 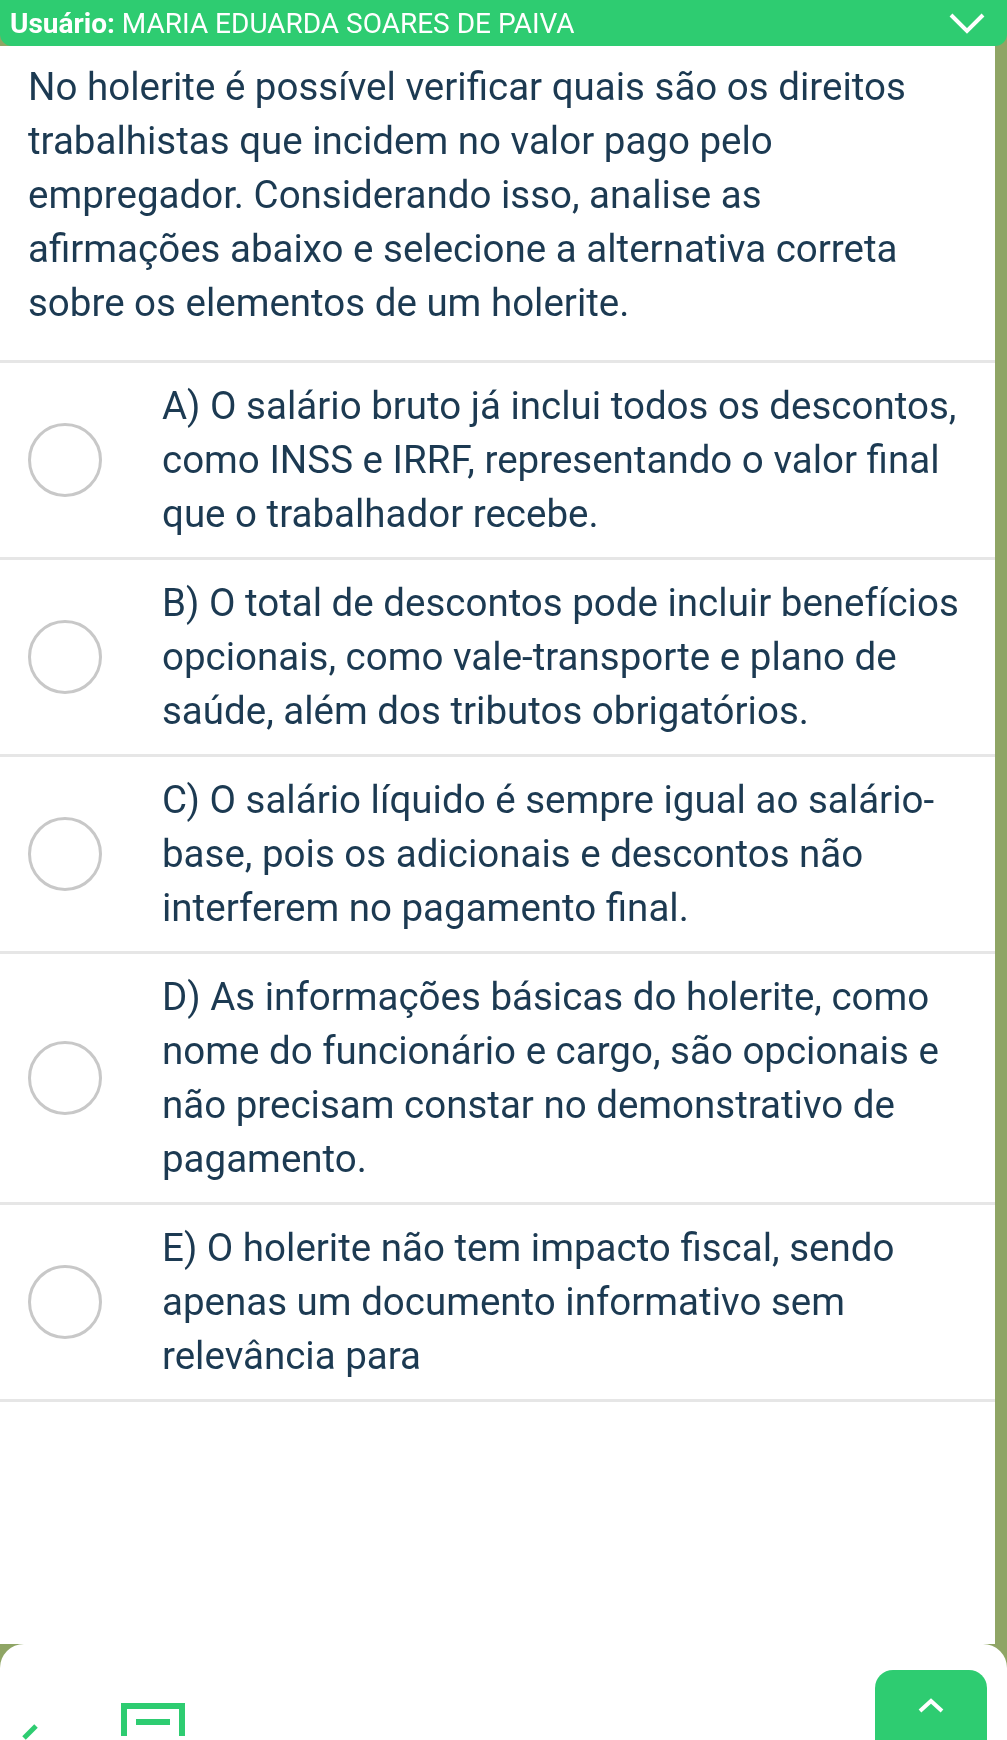 I want to click on caret-up-icon, so click(x=931, y=1705).